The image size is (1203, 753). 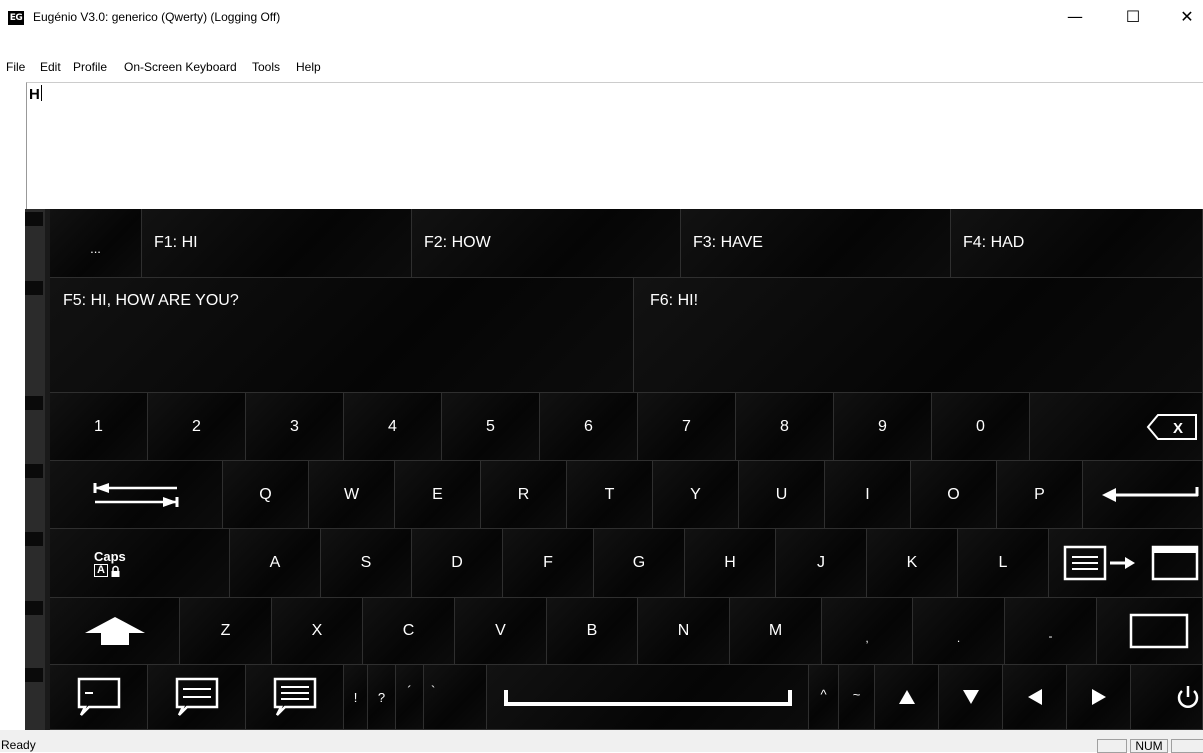 What do you see at coordinates (410, 697) in the screenshot?
I see `key-acute: ´` at bounding box center [410, 697].